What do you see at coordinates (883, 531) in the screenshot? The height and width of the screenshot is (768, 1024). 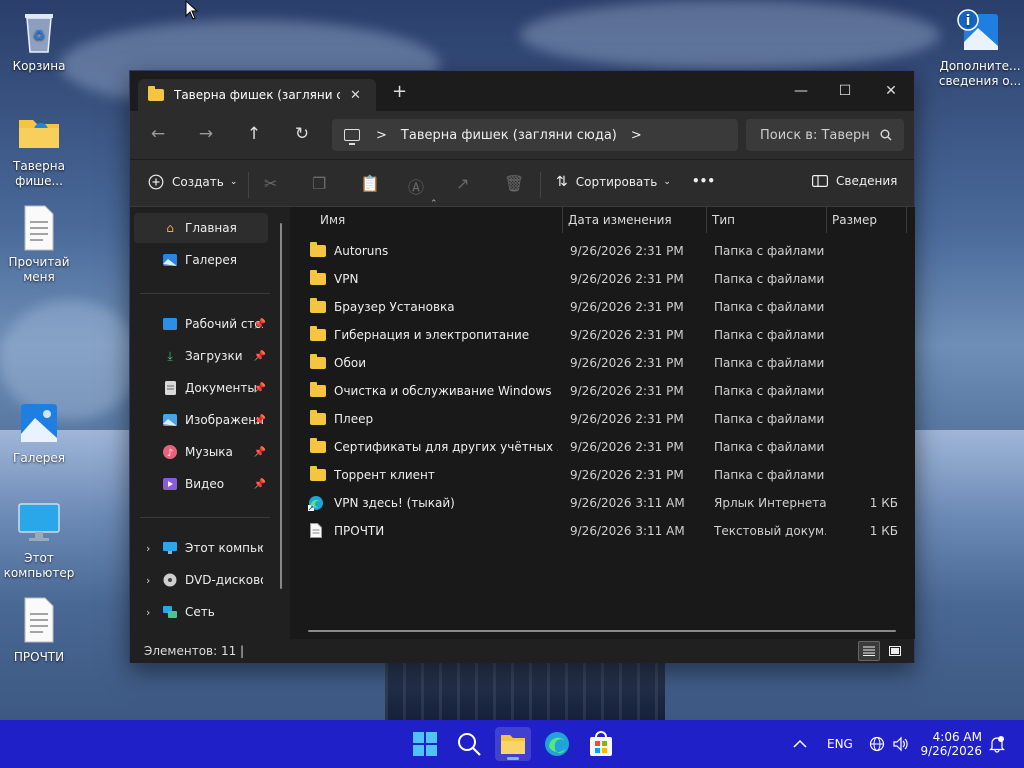 I see `file-size: 1 КБ` at bounding box center [883, 531].